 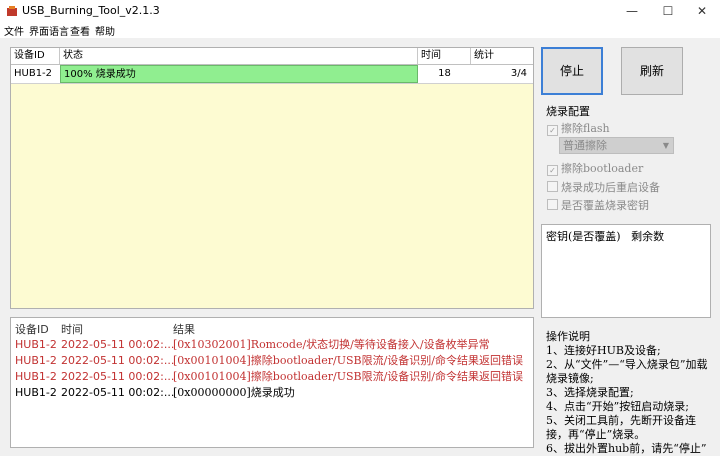 What do you see at coordinates (668, 11) in the screenshot?
I see `maximize-button: ☐` at bounding box center [668, 11].